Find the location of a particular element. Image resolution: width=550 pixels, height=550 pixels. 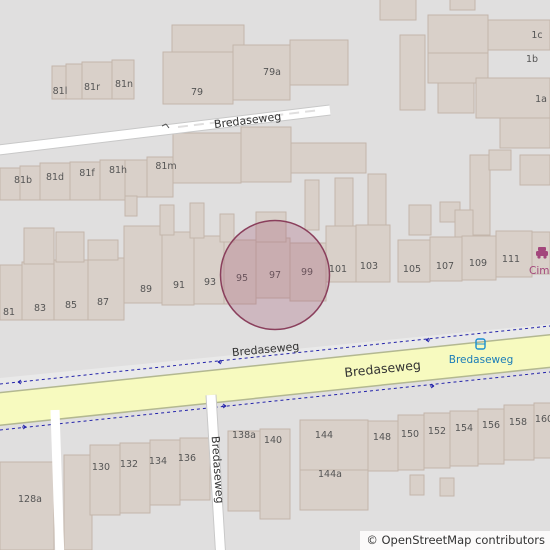

house-number: 89 is located at coordinates (146, 289).